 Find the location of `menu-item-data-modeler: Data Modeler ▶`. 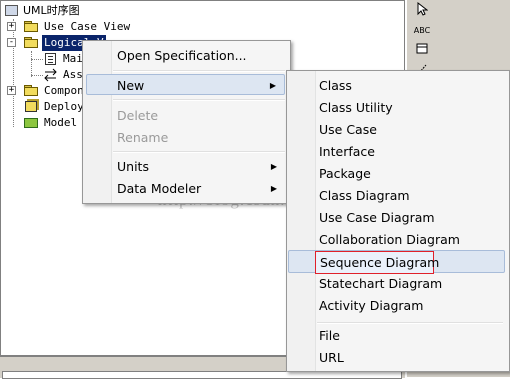

menu-item-data-modeler: Data Modeler ▶ is located at coordinates (185, 188).